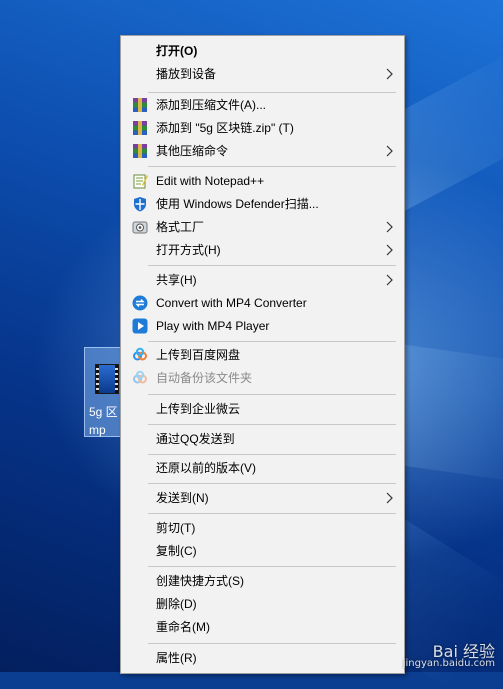  What do you see at coordinates (262, 151) in the screenshot?
I see `menu-item-other-compress: 其他压缩命令` at bounding box center [262, 151].